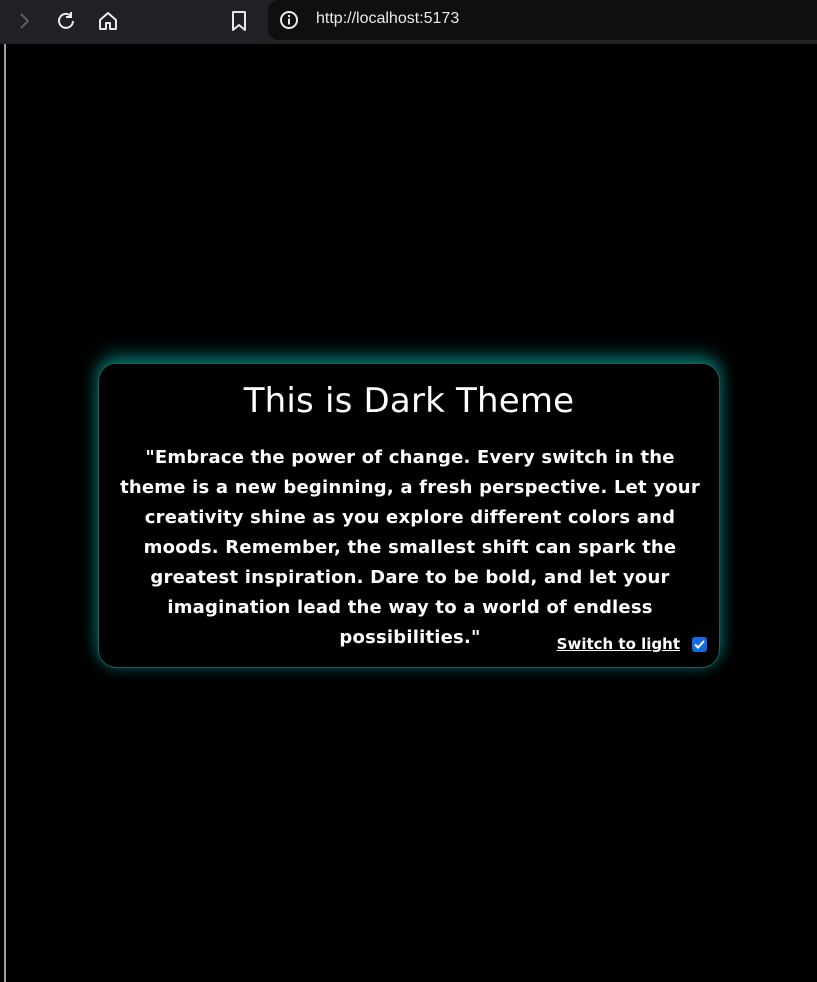 This screenshot has width=817, height=982. I want to click on address-bar: http://localhost:5173, so click(542, 20).